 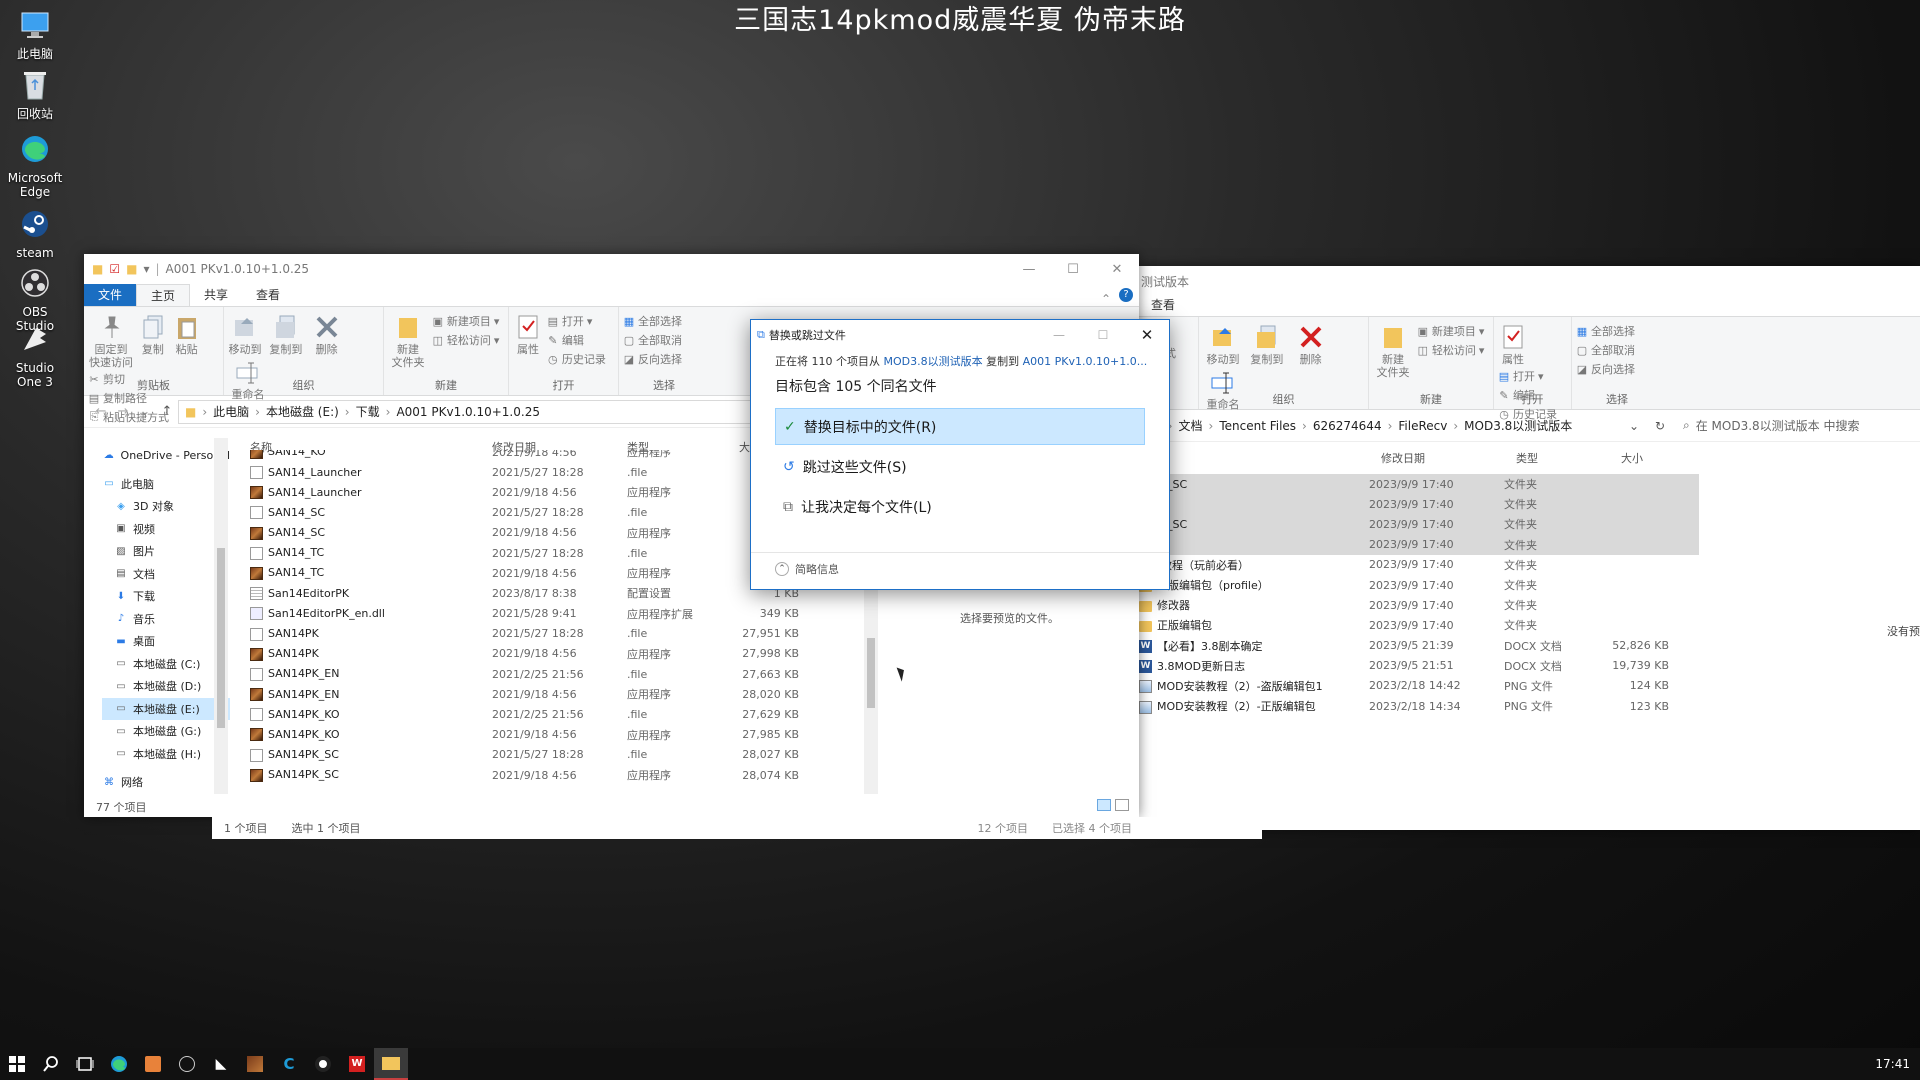 What do you see at coordinates (166, 708) in the screenshot?
I see `nav-item: ▭ 本地磁盘 (E:)` at bounding box center [166, 708].